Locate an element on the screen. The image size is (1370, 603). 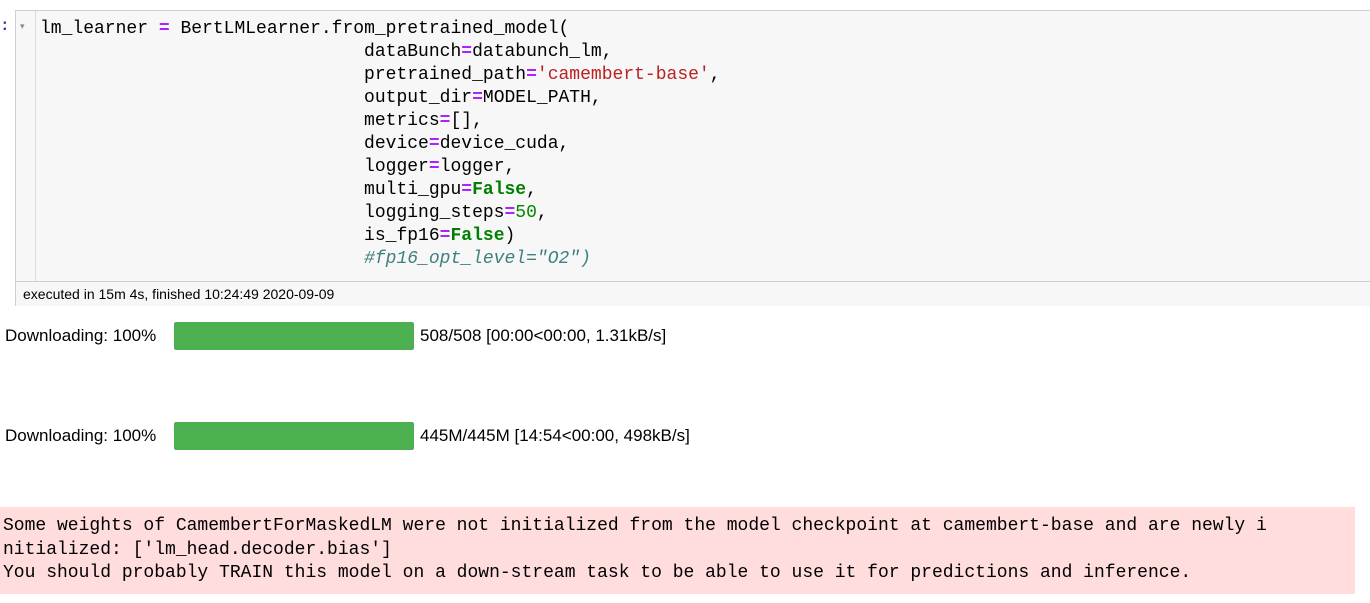
code-token: lm_learner is located at coordinates (99, 29).